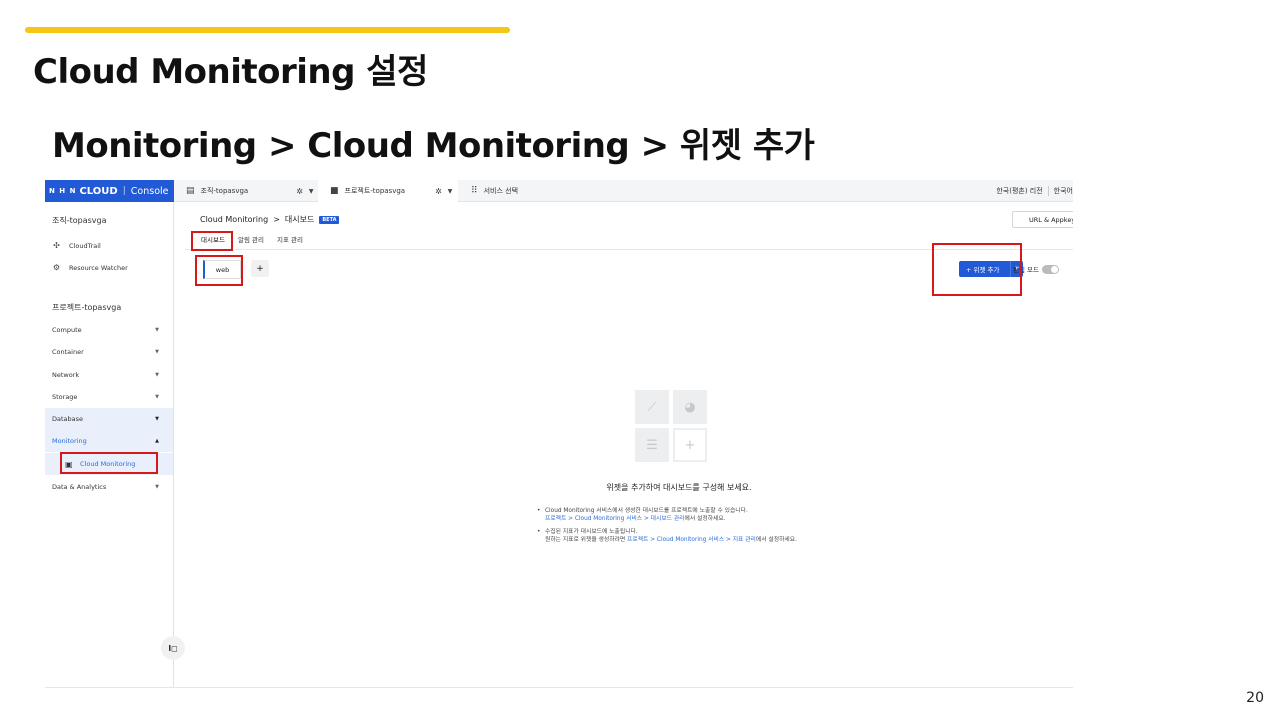 This screenshot has width=1280, height=720. I want to click on topbar-right: 한국(평촌) 리전 한국어, so click(1034, 191).